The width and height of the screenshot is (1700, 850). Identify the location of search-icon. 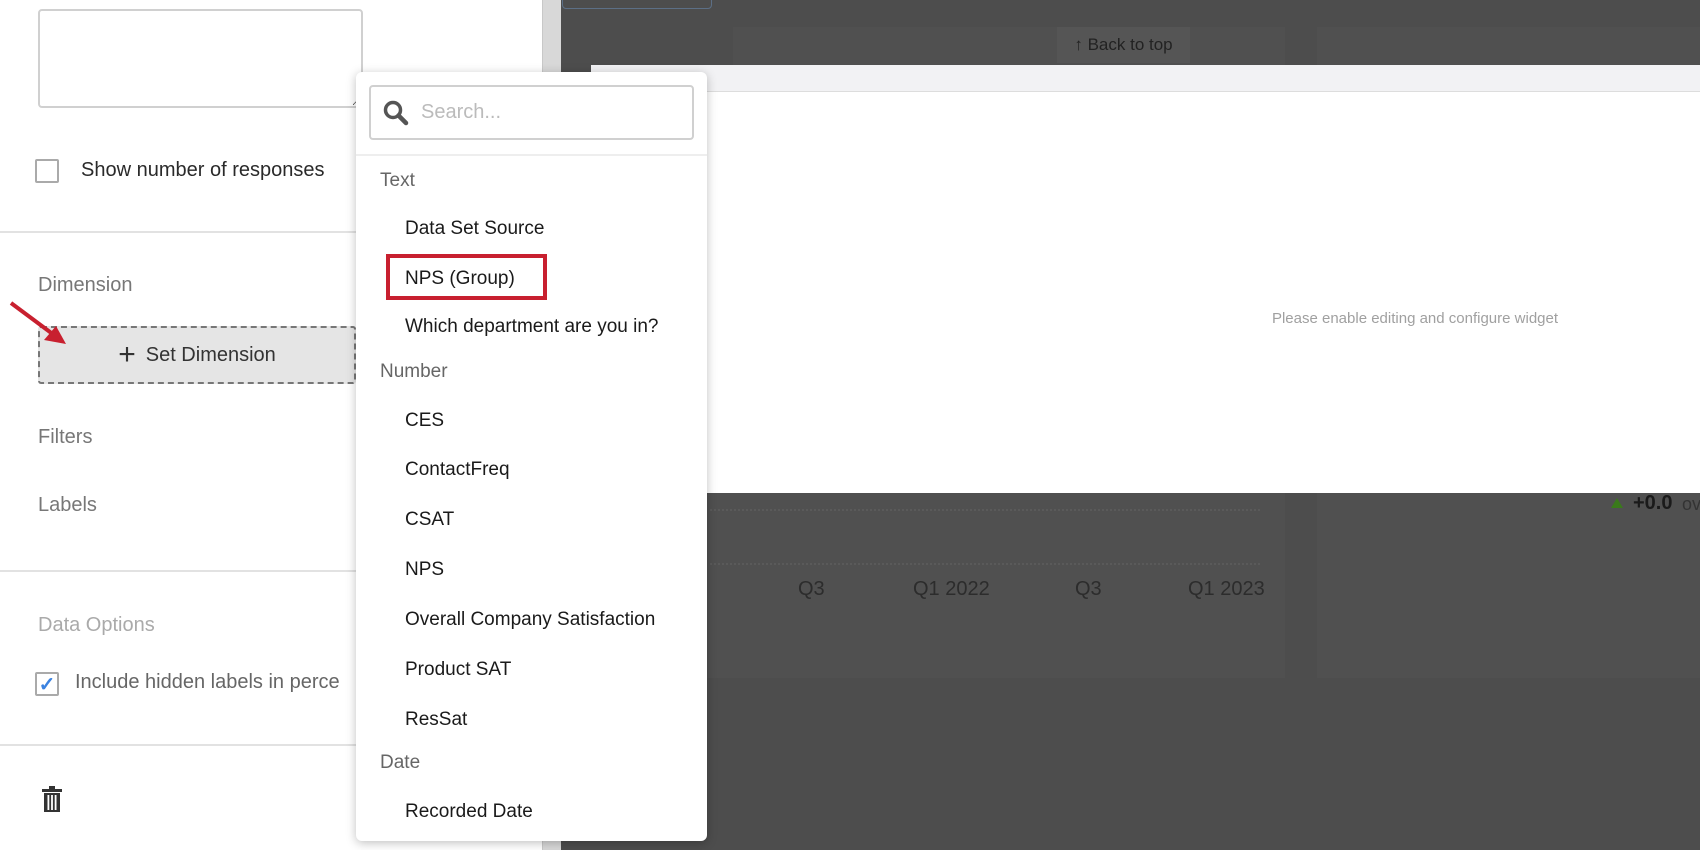
(396, 112).